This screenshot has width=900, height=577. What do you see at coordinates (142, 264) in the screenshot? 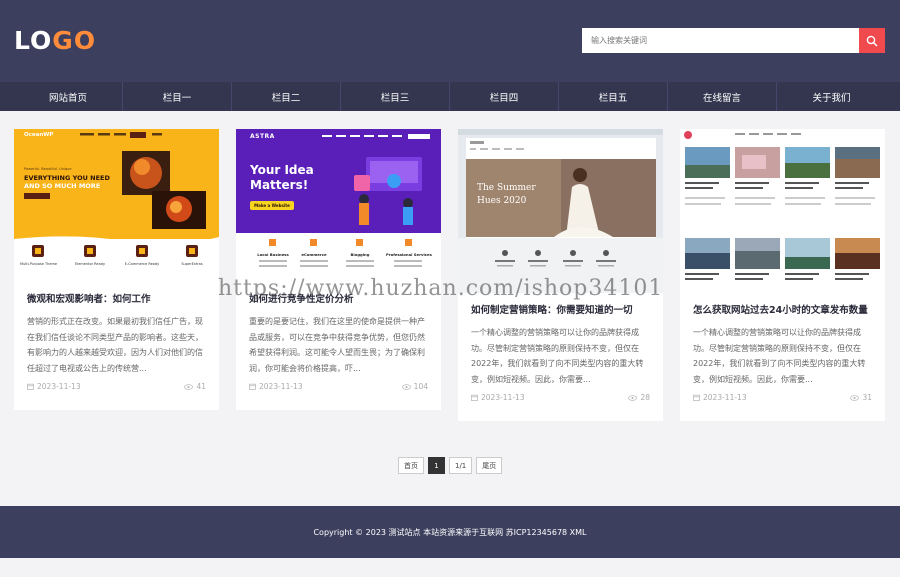
I see `oceanwp-feature-3: E-Commerce Ready` at bounding box center [142, 264].